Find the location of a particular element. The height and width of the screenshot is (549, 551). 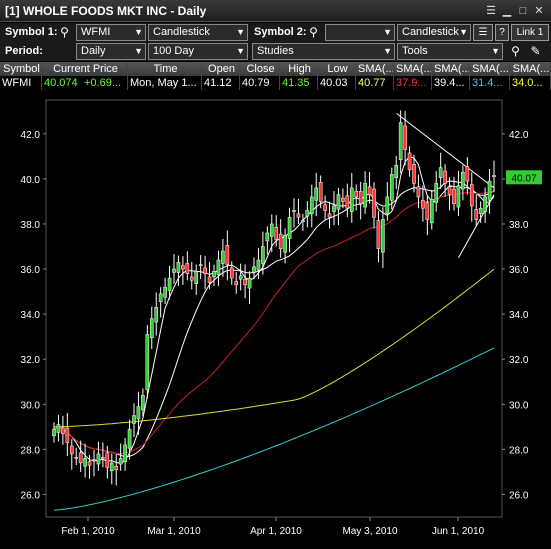

symbol2-input: ▼ is located at coordinates (360, 32).